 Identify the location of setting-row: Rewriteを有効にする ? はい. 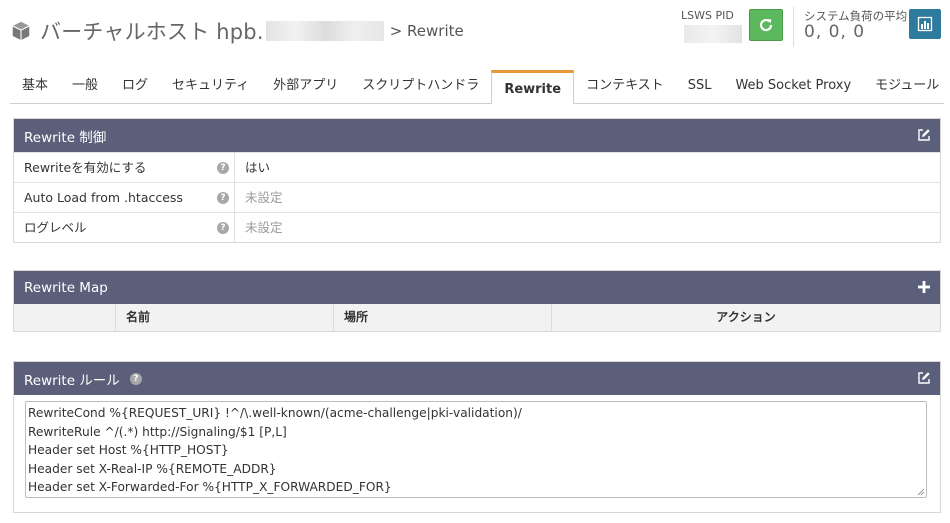
(477, 167).